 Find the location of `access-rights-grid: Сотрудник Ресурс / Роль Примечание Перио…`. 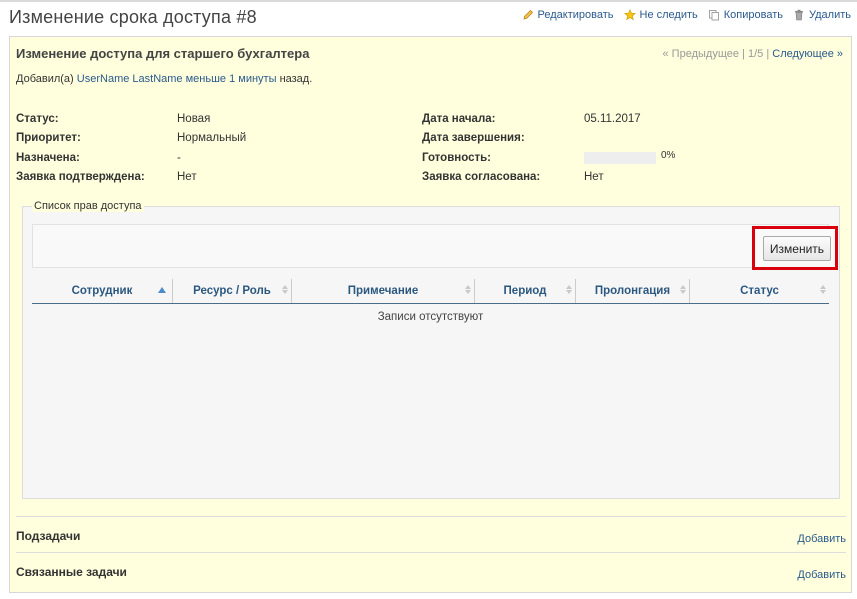

access-rights-grid: Сотрудник Ресурс / Роль Примечание Перио… is located at coordinates (430, 301).